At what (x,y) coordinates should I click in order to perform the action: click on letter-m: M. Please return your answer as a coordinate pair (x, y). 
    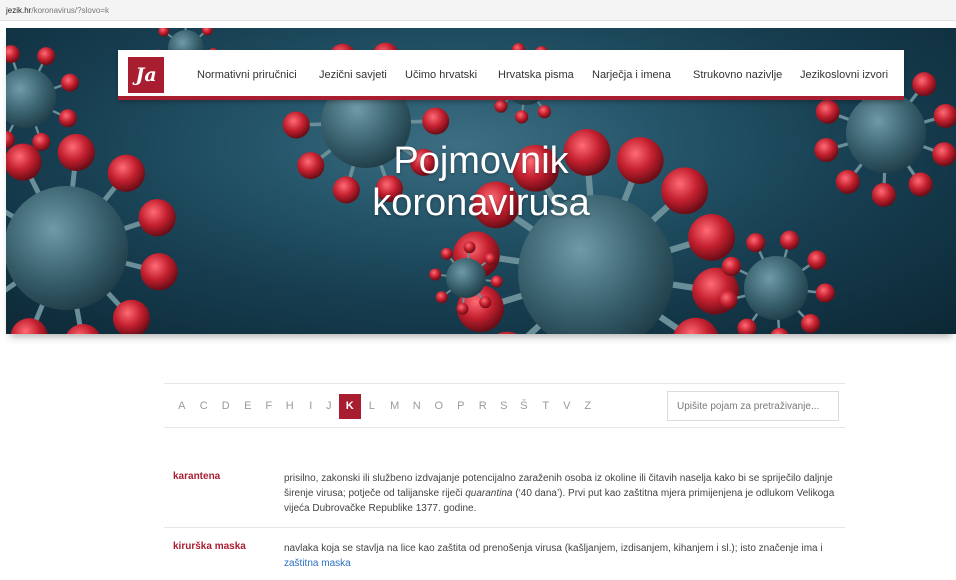
    Looking at the image, I should click on (395, 406).